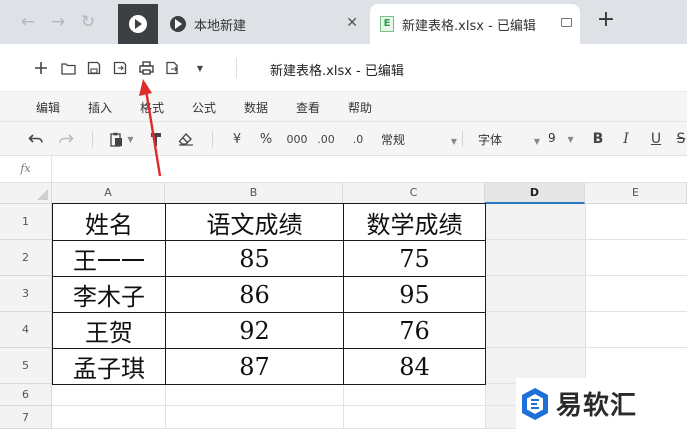 This screenshot has height=429, width=687. What do you see at coordinates (88, 22) in the screenshot?
I see `reload-icon: ↻` at bounding box center [88, 22].